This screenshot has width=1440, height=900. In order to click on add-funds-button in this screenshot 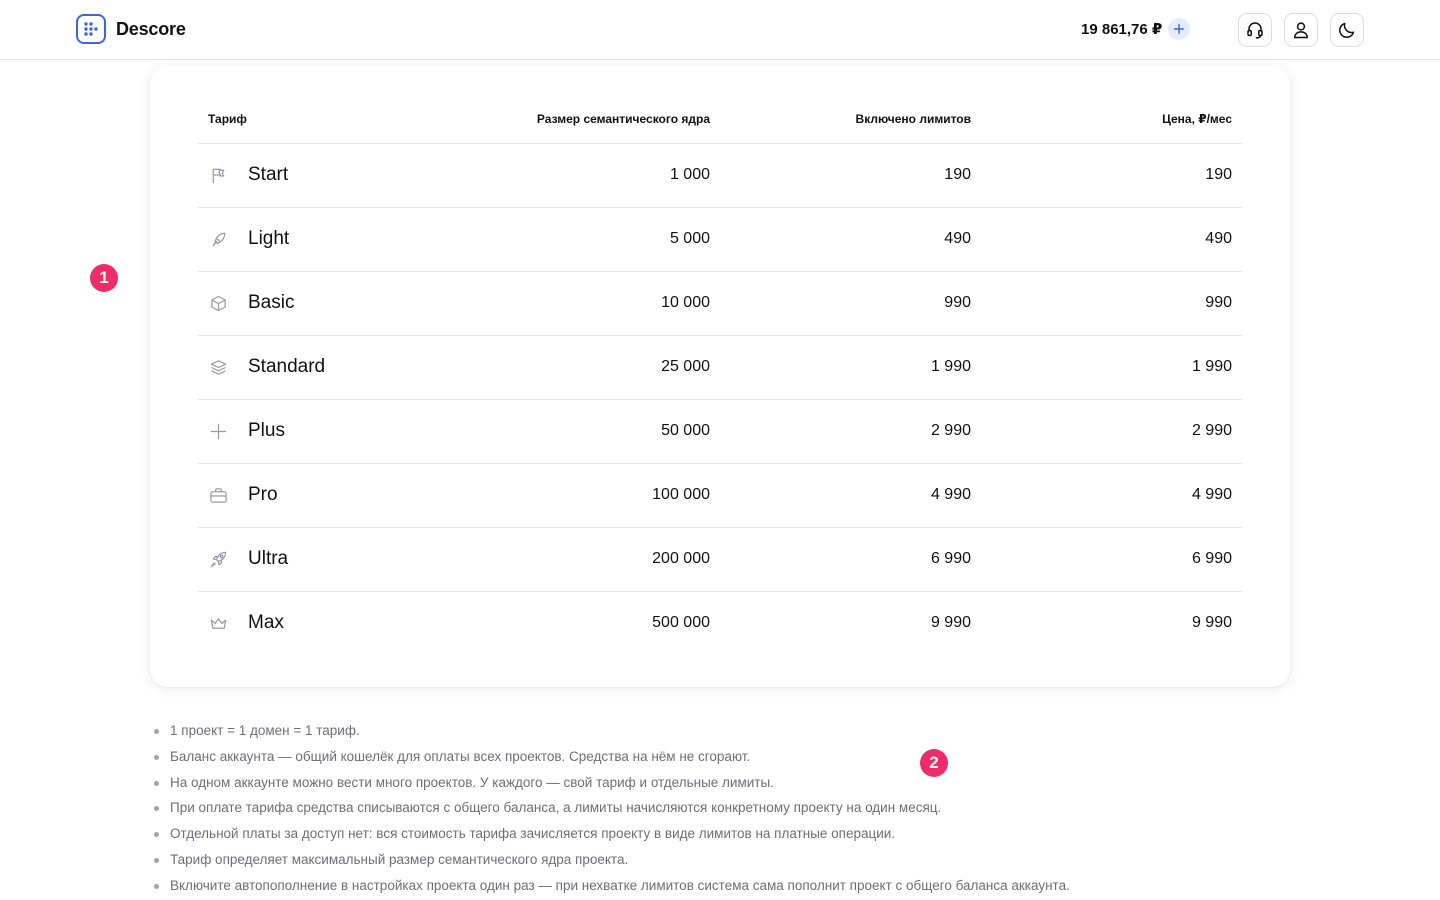, I will do `click(1179, 29)`.